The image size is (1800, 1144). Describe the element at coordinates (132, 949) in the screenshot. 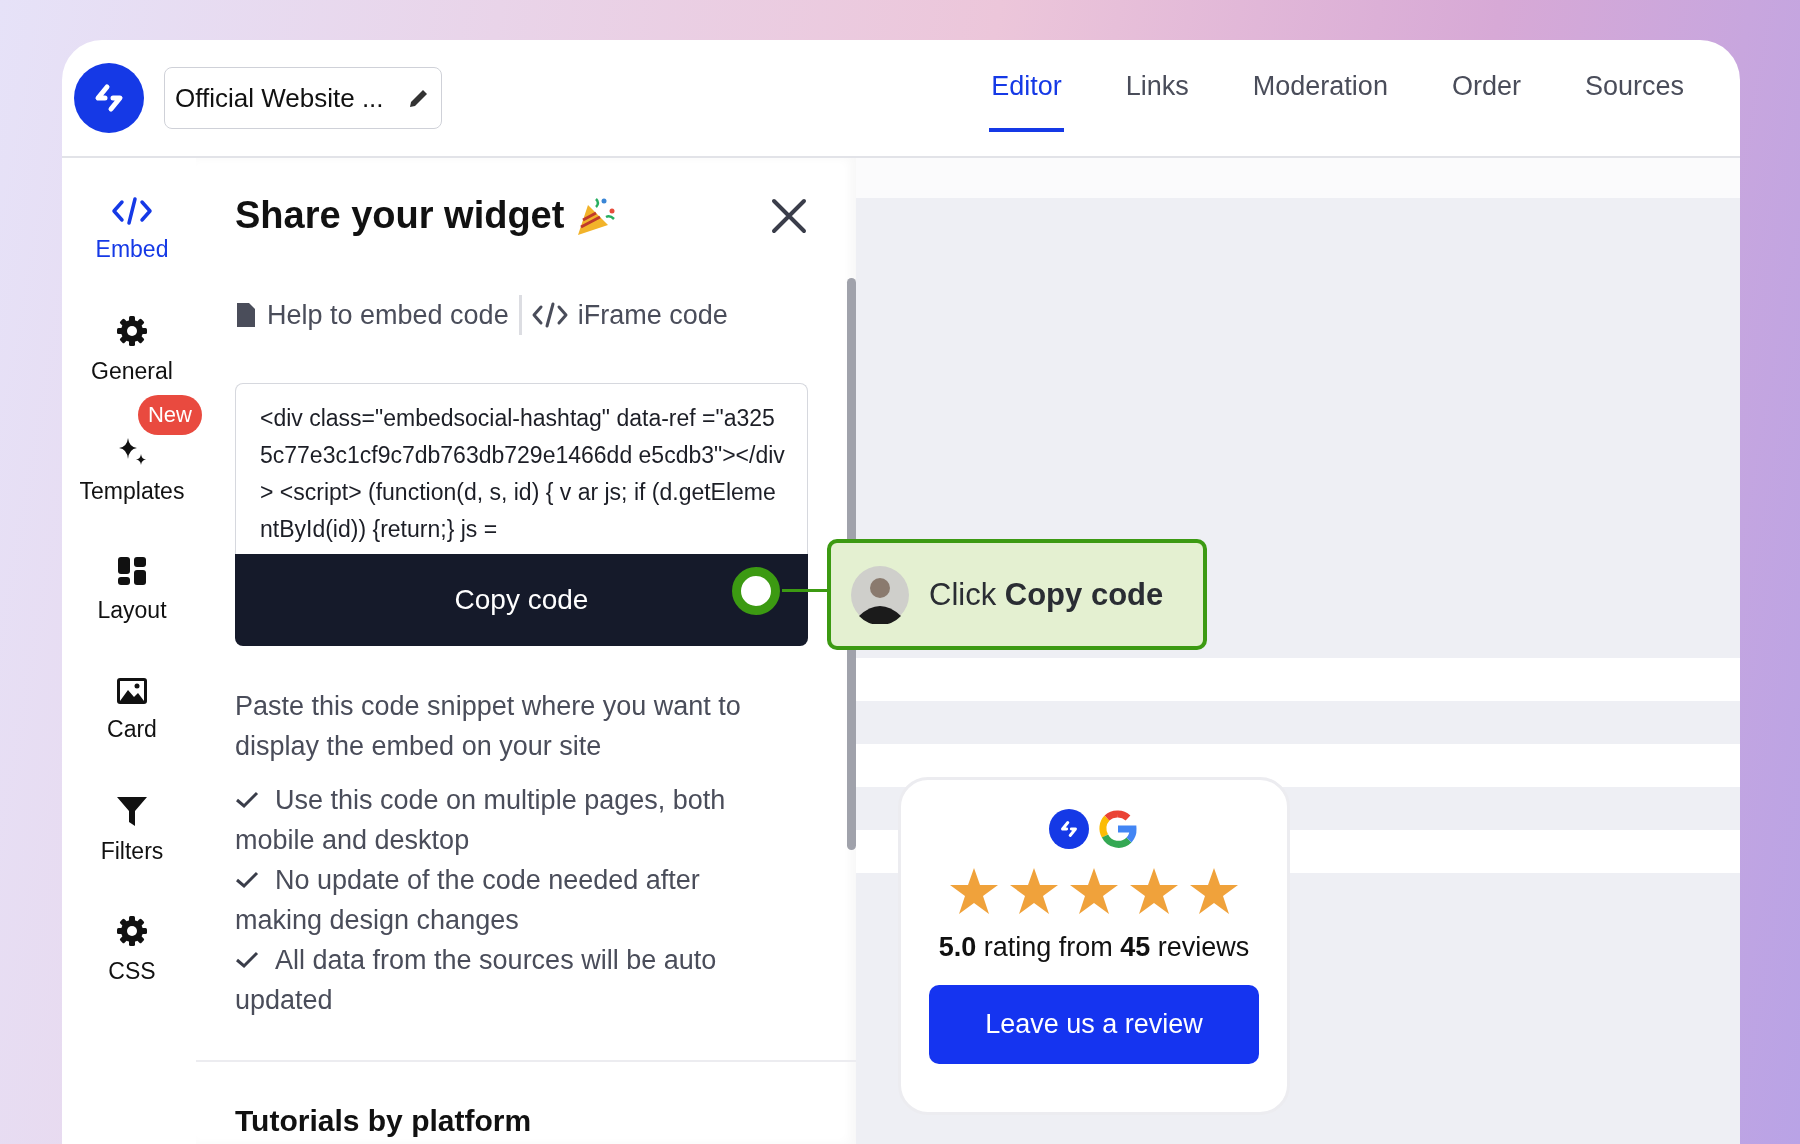

I see `sidebar-item: CSS` at that location.